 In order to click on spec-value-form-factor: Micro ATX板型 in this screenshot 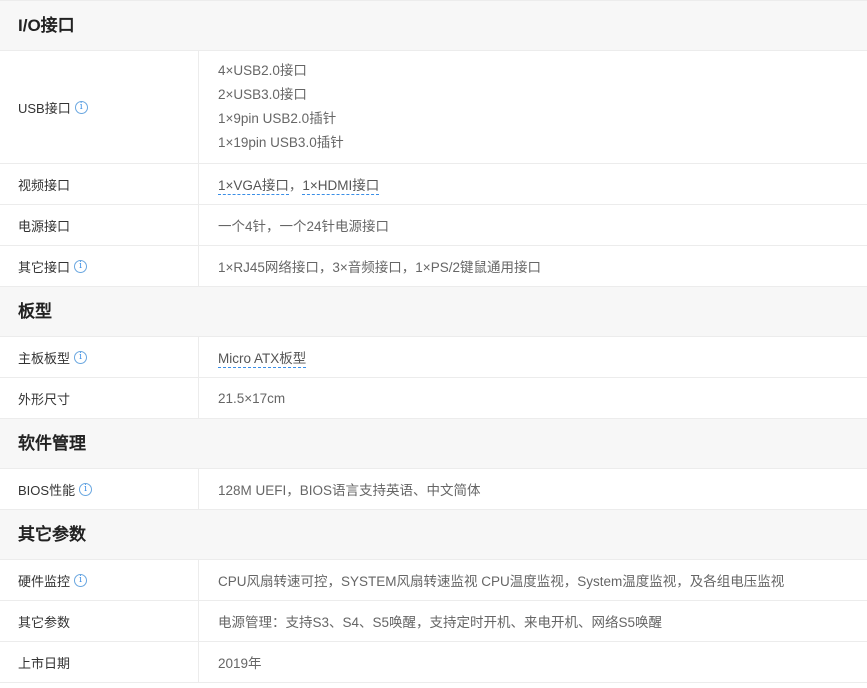, I will do `click(533, 357)`.